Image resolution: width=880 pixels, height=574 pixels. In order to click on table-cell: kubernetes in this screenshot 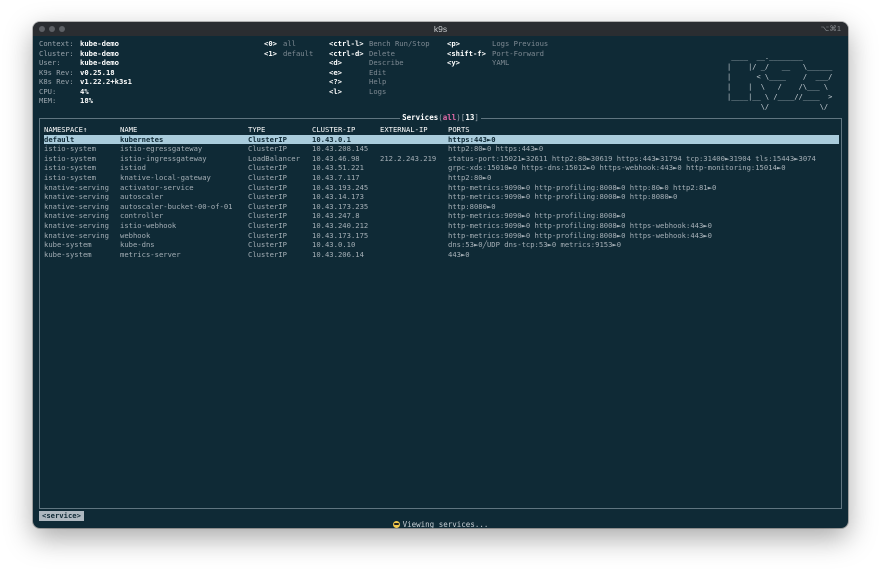, I will do `click(142, 139)`.